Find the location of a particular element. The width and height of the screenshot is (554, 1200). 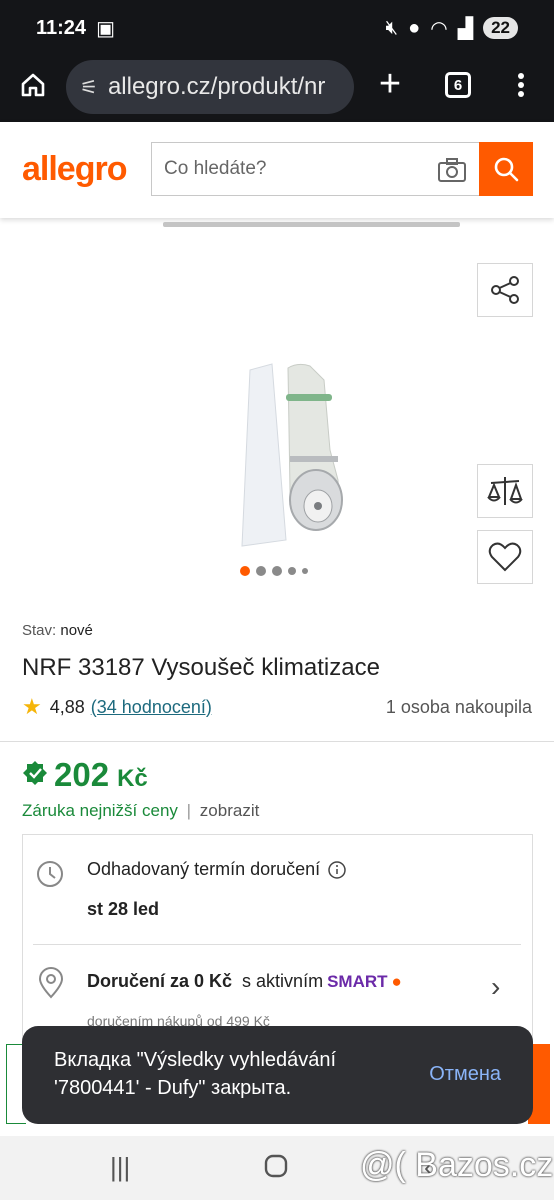

search-input: Co hledáte? is located at coordinates (315, 169).